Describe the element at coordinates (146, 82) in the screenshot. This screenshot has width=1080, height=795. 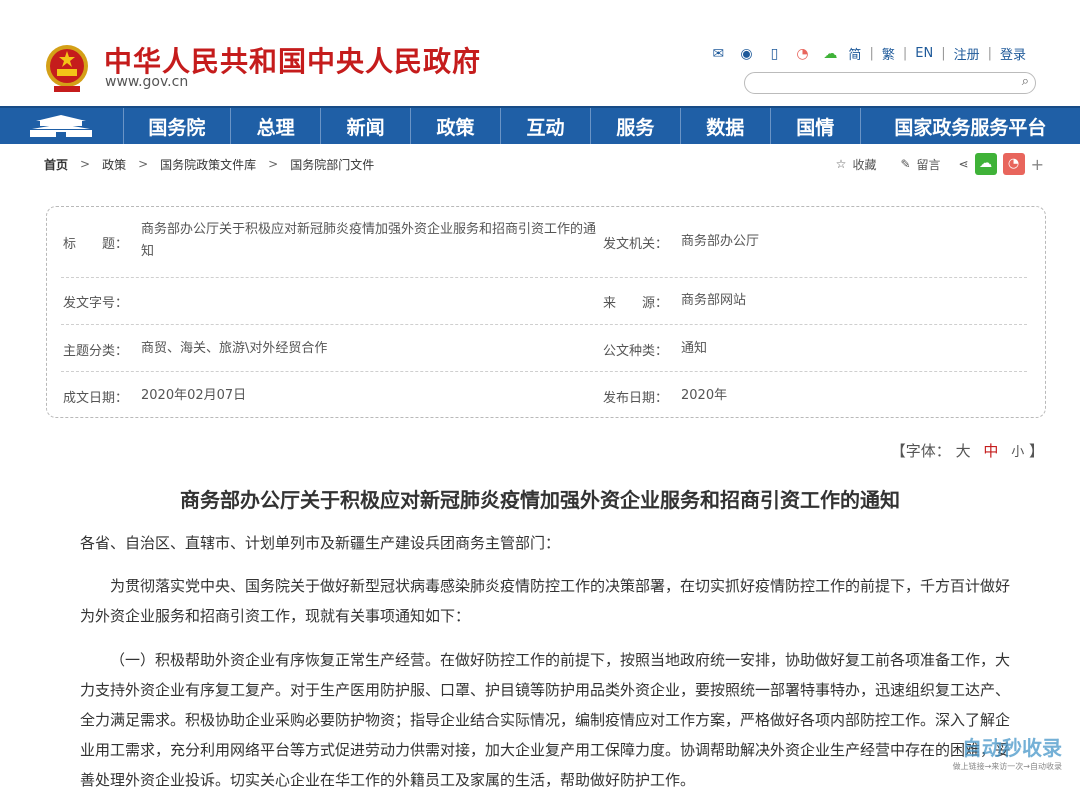
I see `site-url: www.gov.cn` at that location.